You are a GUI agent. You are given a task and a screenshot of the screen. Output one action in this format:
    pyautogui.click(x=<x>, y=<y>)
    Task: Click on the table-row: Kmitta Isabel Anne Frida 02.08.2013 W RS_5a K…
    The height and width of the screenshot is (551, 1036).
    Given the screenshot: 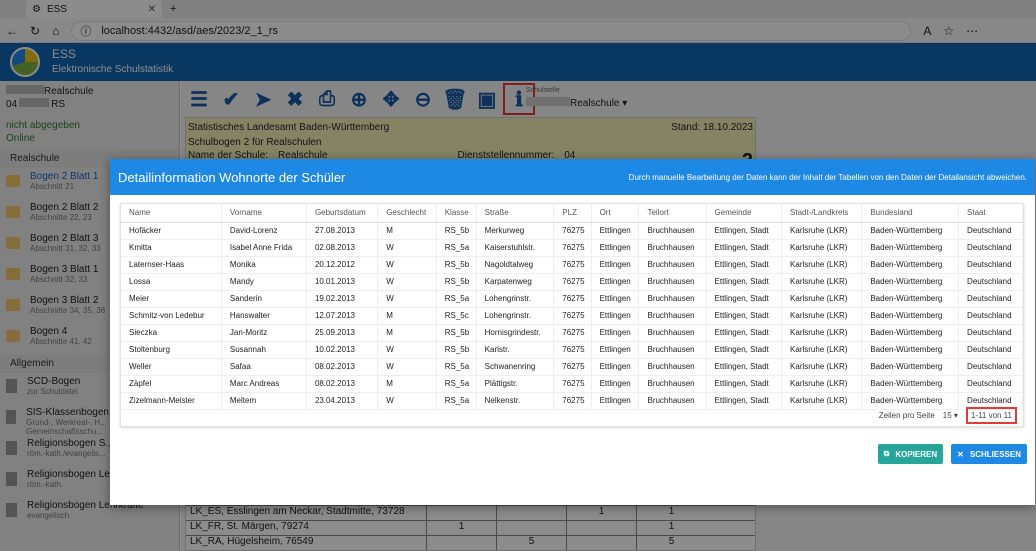 What is the action you would take?
    pyautogui.click(x=572, y=248)
    